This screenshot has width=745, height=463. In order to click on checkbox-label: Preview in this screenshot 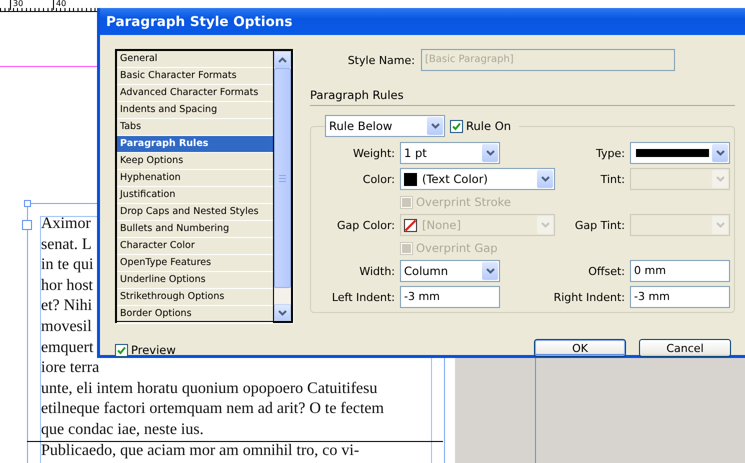, I will do `click(153, 350)`.